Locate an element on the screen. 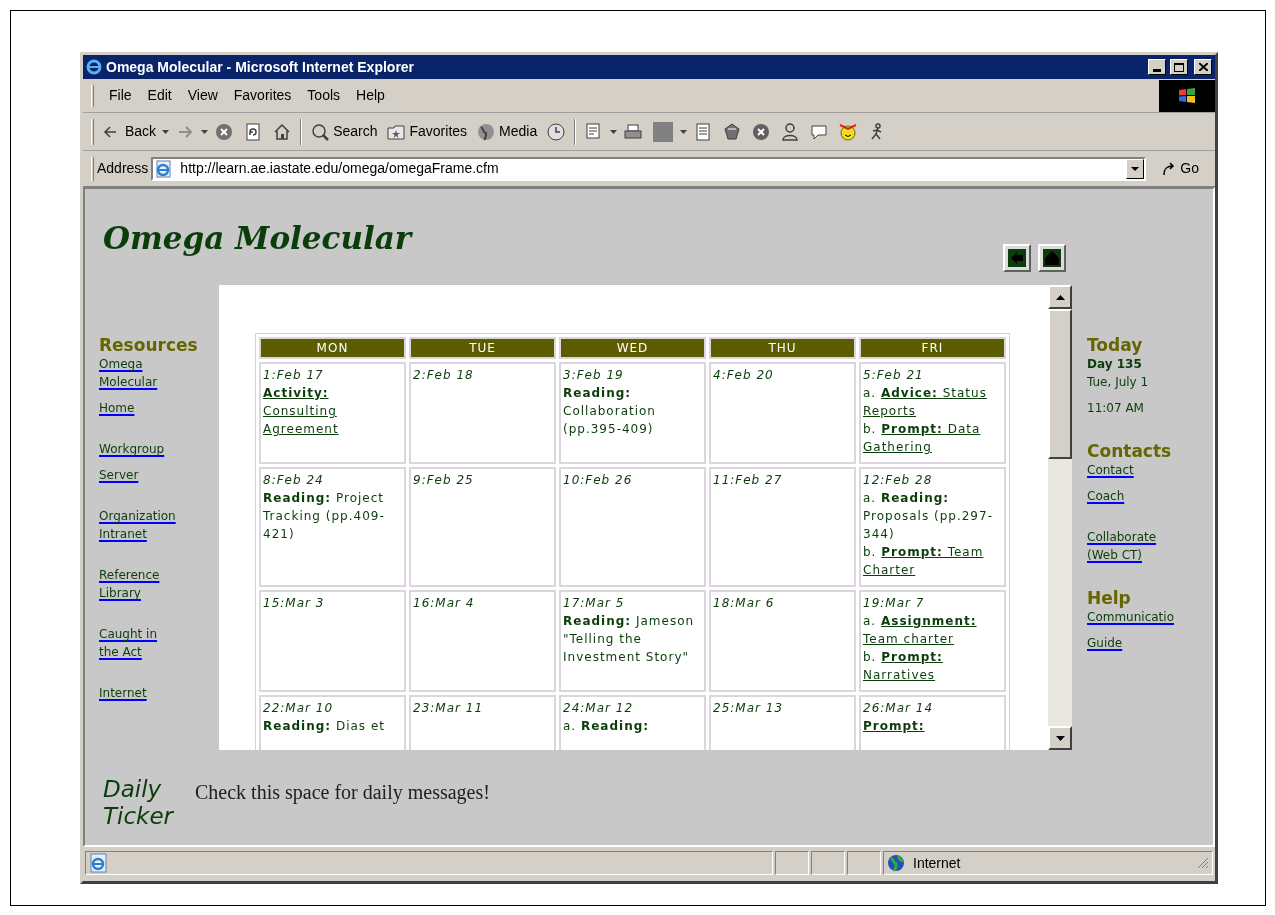 This screenshot has width=1275, height=915. scroll-down-button is located at coordinates (1060, 738).